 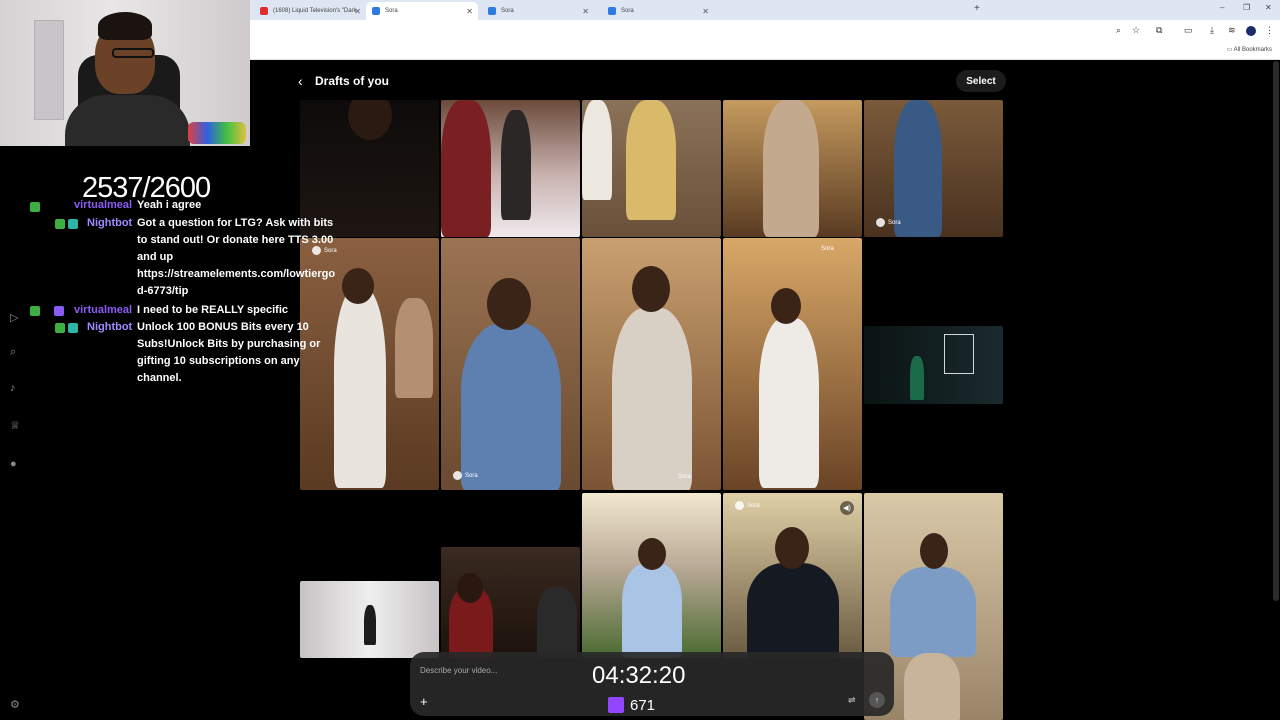 I want to click on chat-message: I need to be REALLY specific, so click(x=212, y=310).